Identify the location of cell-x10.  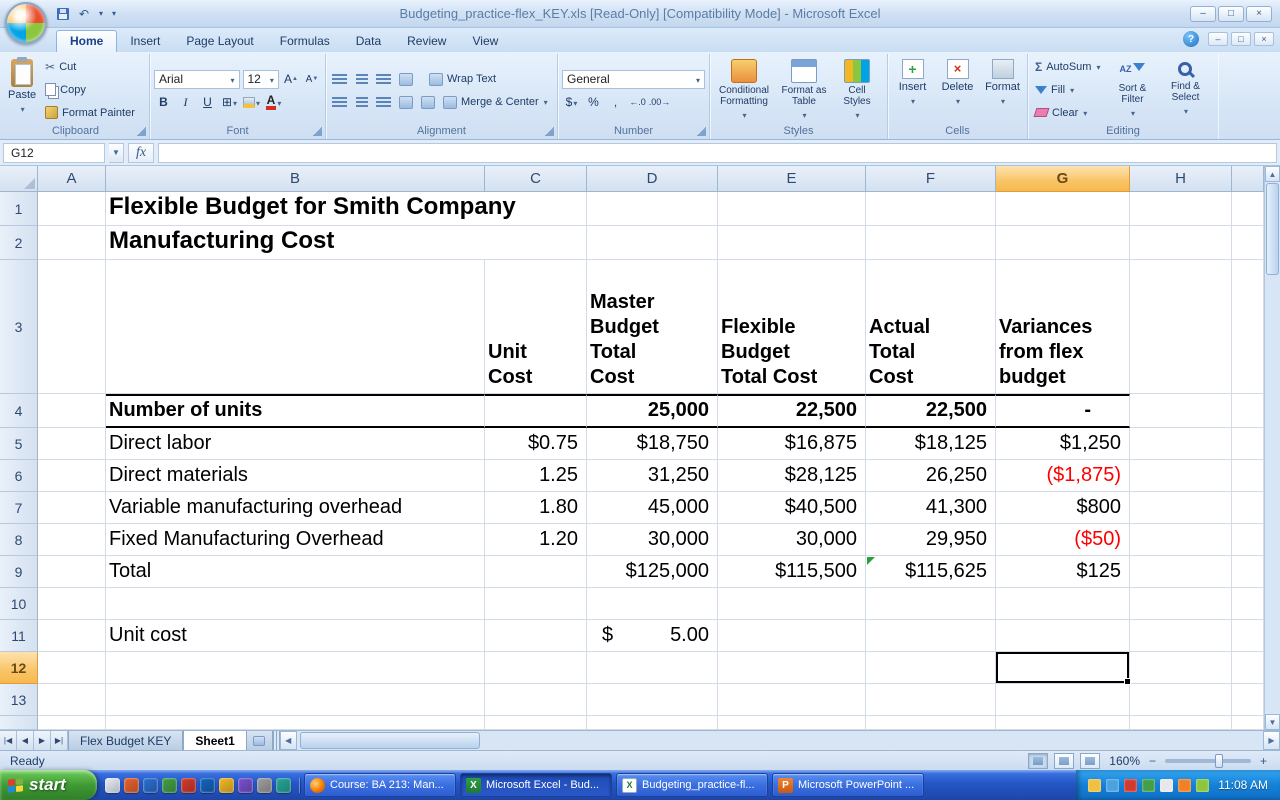
(1248, 604).